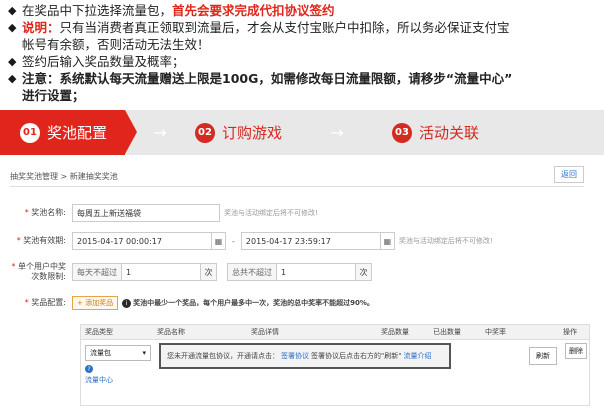  What do you see at coordinates (223, 356) in the screenshot?
I see `alert-text: 您未开通流量包协议，开通请点击：` at bounding box center [223, 356].